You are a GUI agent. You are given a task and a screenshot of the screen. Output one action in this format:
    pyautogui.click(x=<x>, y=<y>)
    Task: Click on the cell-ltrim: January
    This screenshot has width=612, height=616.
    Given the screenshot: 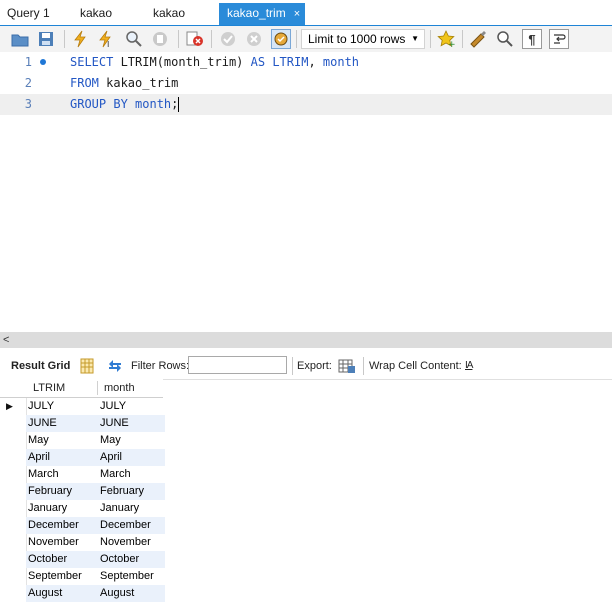 What is the action you would take?
    pyautogui.click(x=62, y=508)
    